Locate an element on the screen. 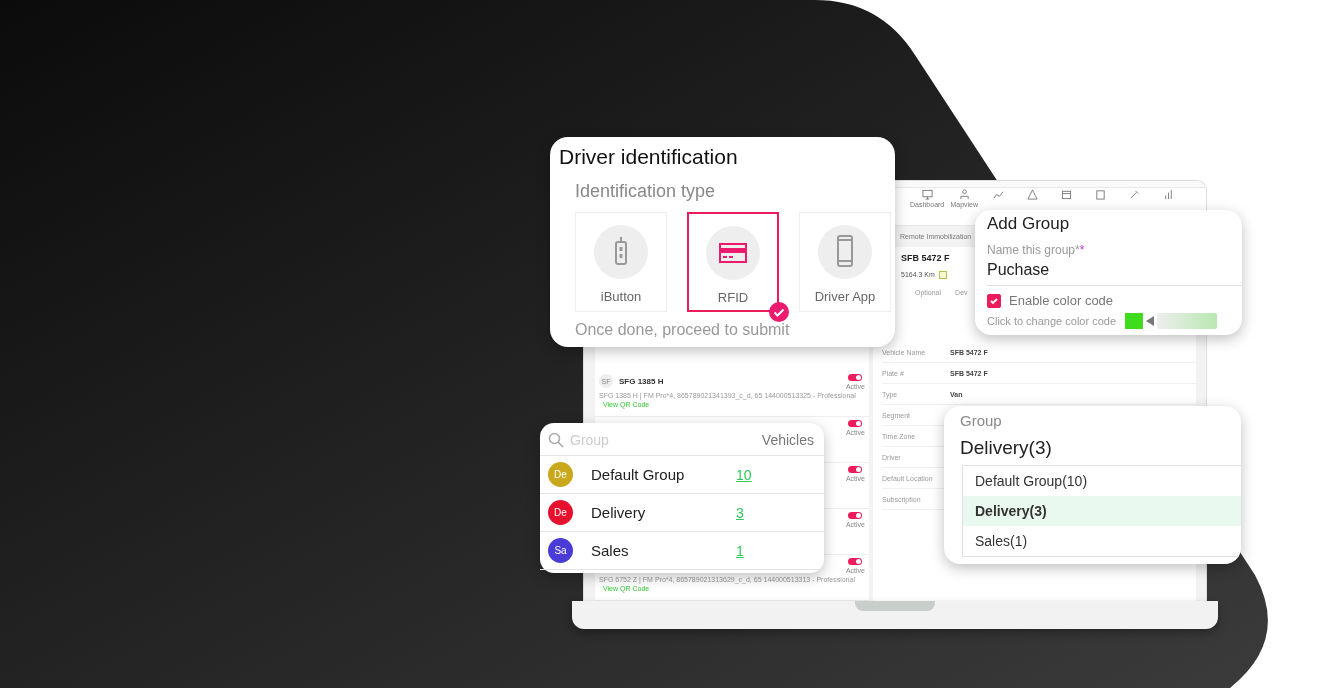 The width and height of the screenshot is (1326, 691). phone-icon is located at coordinates (845, 252).